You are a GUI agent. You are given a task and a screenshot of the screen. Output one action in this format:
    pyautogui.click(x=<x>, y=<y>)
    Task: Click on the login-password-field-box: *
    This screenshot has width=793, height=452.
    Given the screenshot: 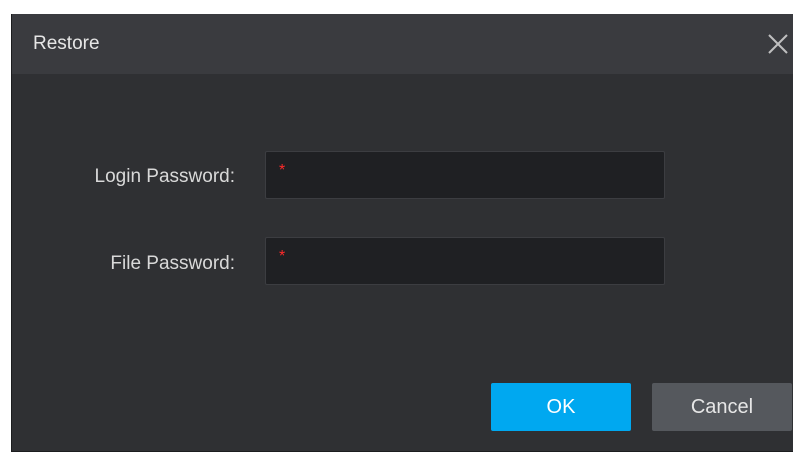 What is the action you would take?
    pyautogui.click(x=465, y=175)
    